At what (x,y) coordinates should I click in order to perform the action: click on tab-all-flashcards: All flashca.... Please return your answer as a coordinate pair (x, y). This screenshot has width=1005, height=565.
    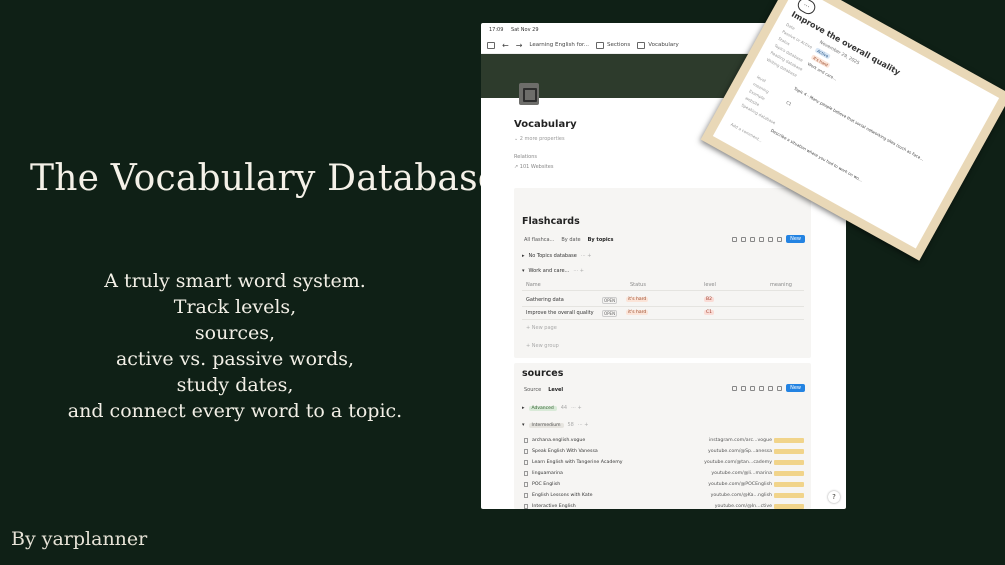
    Looking at the image, I should click on (539, 240).